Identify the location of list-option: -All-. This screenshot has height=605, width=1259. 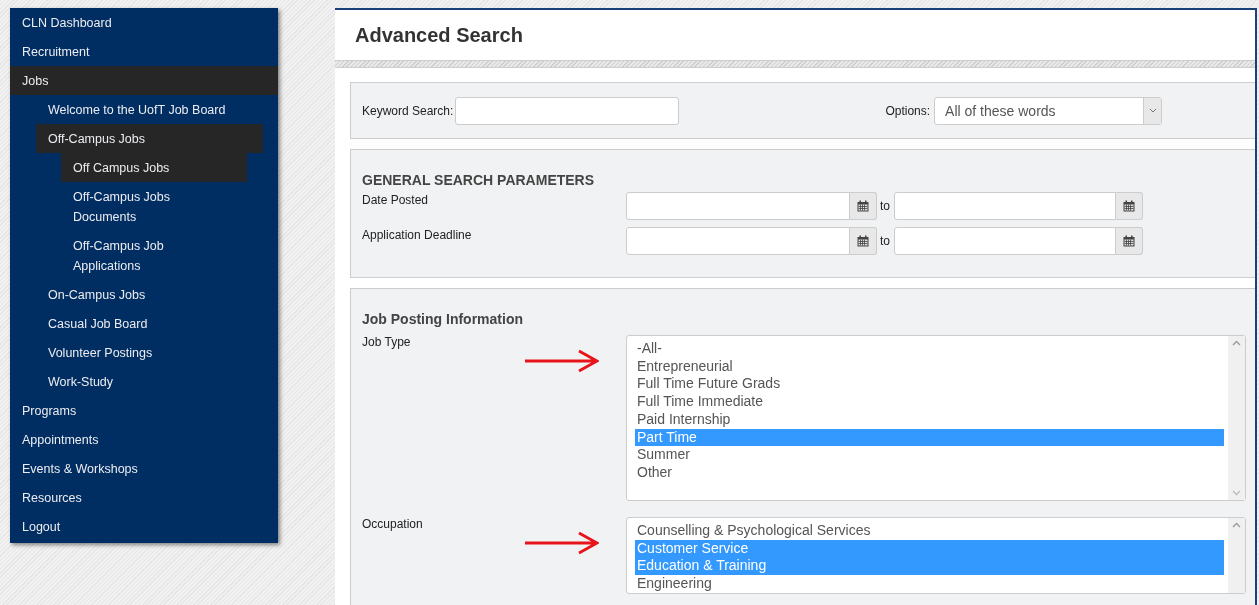
(929, 349).